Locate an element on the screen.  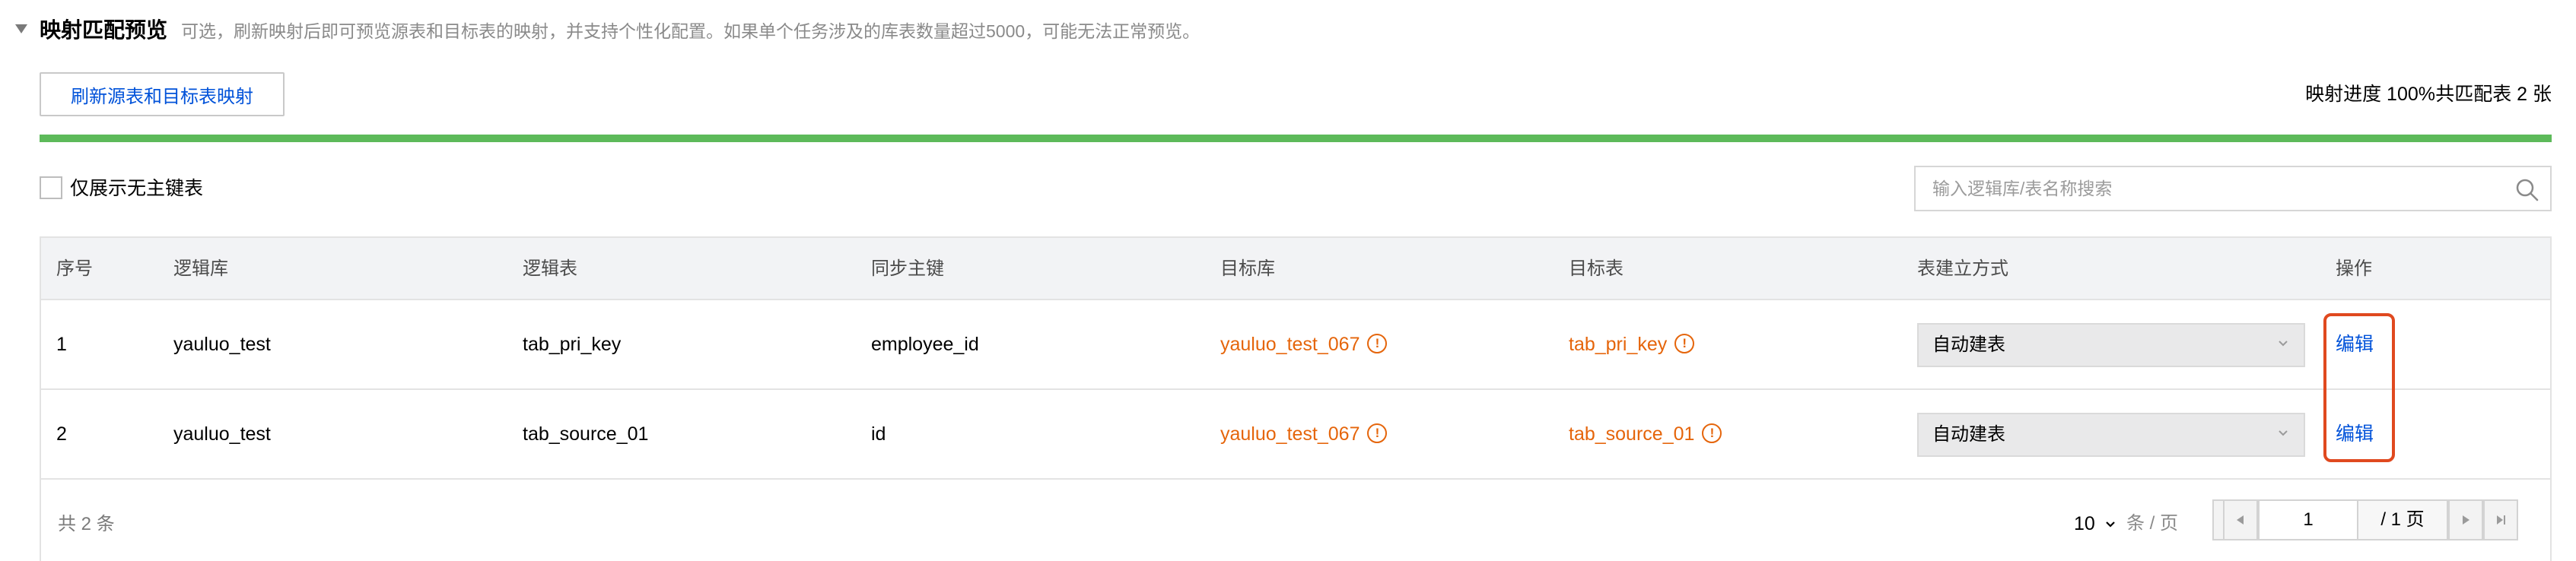
table-header: 序号 逻辑库 逻辑表 同步主键 目标库 目标表 表建立方式 操作 is located at coordinates (1295, 269).